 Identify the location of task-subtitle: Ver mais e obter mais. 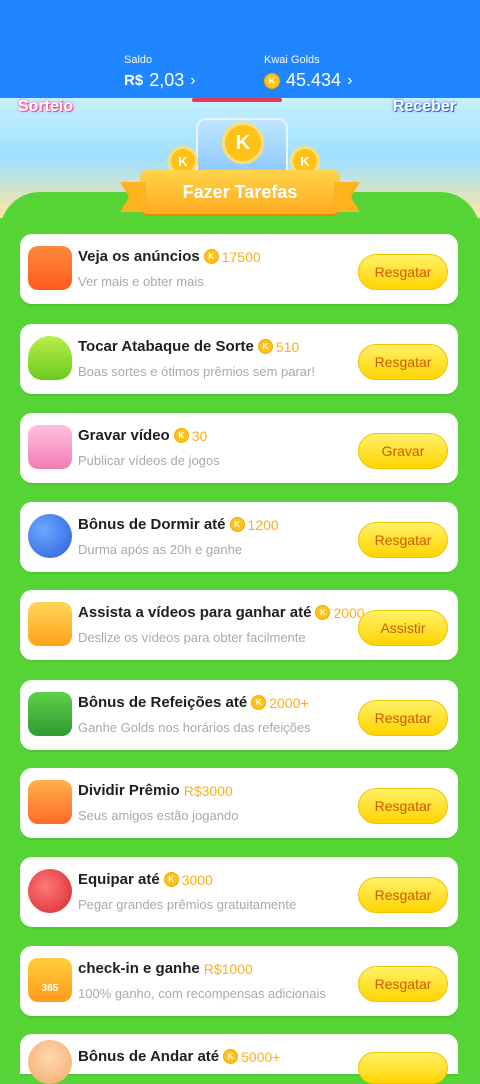
(141, 281).